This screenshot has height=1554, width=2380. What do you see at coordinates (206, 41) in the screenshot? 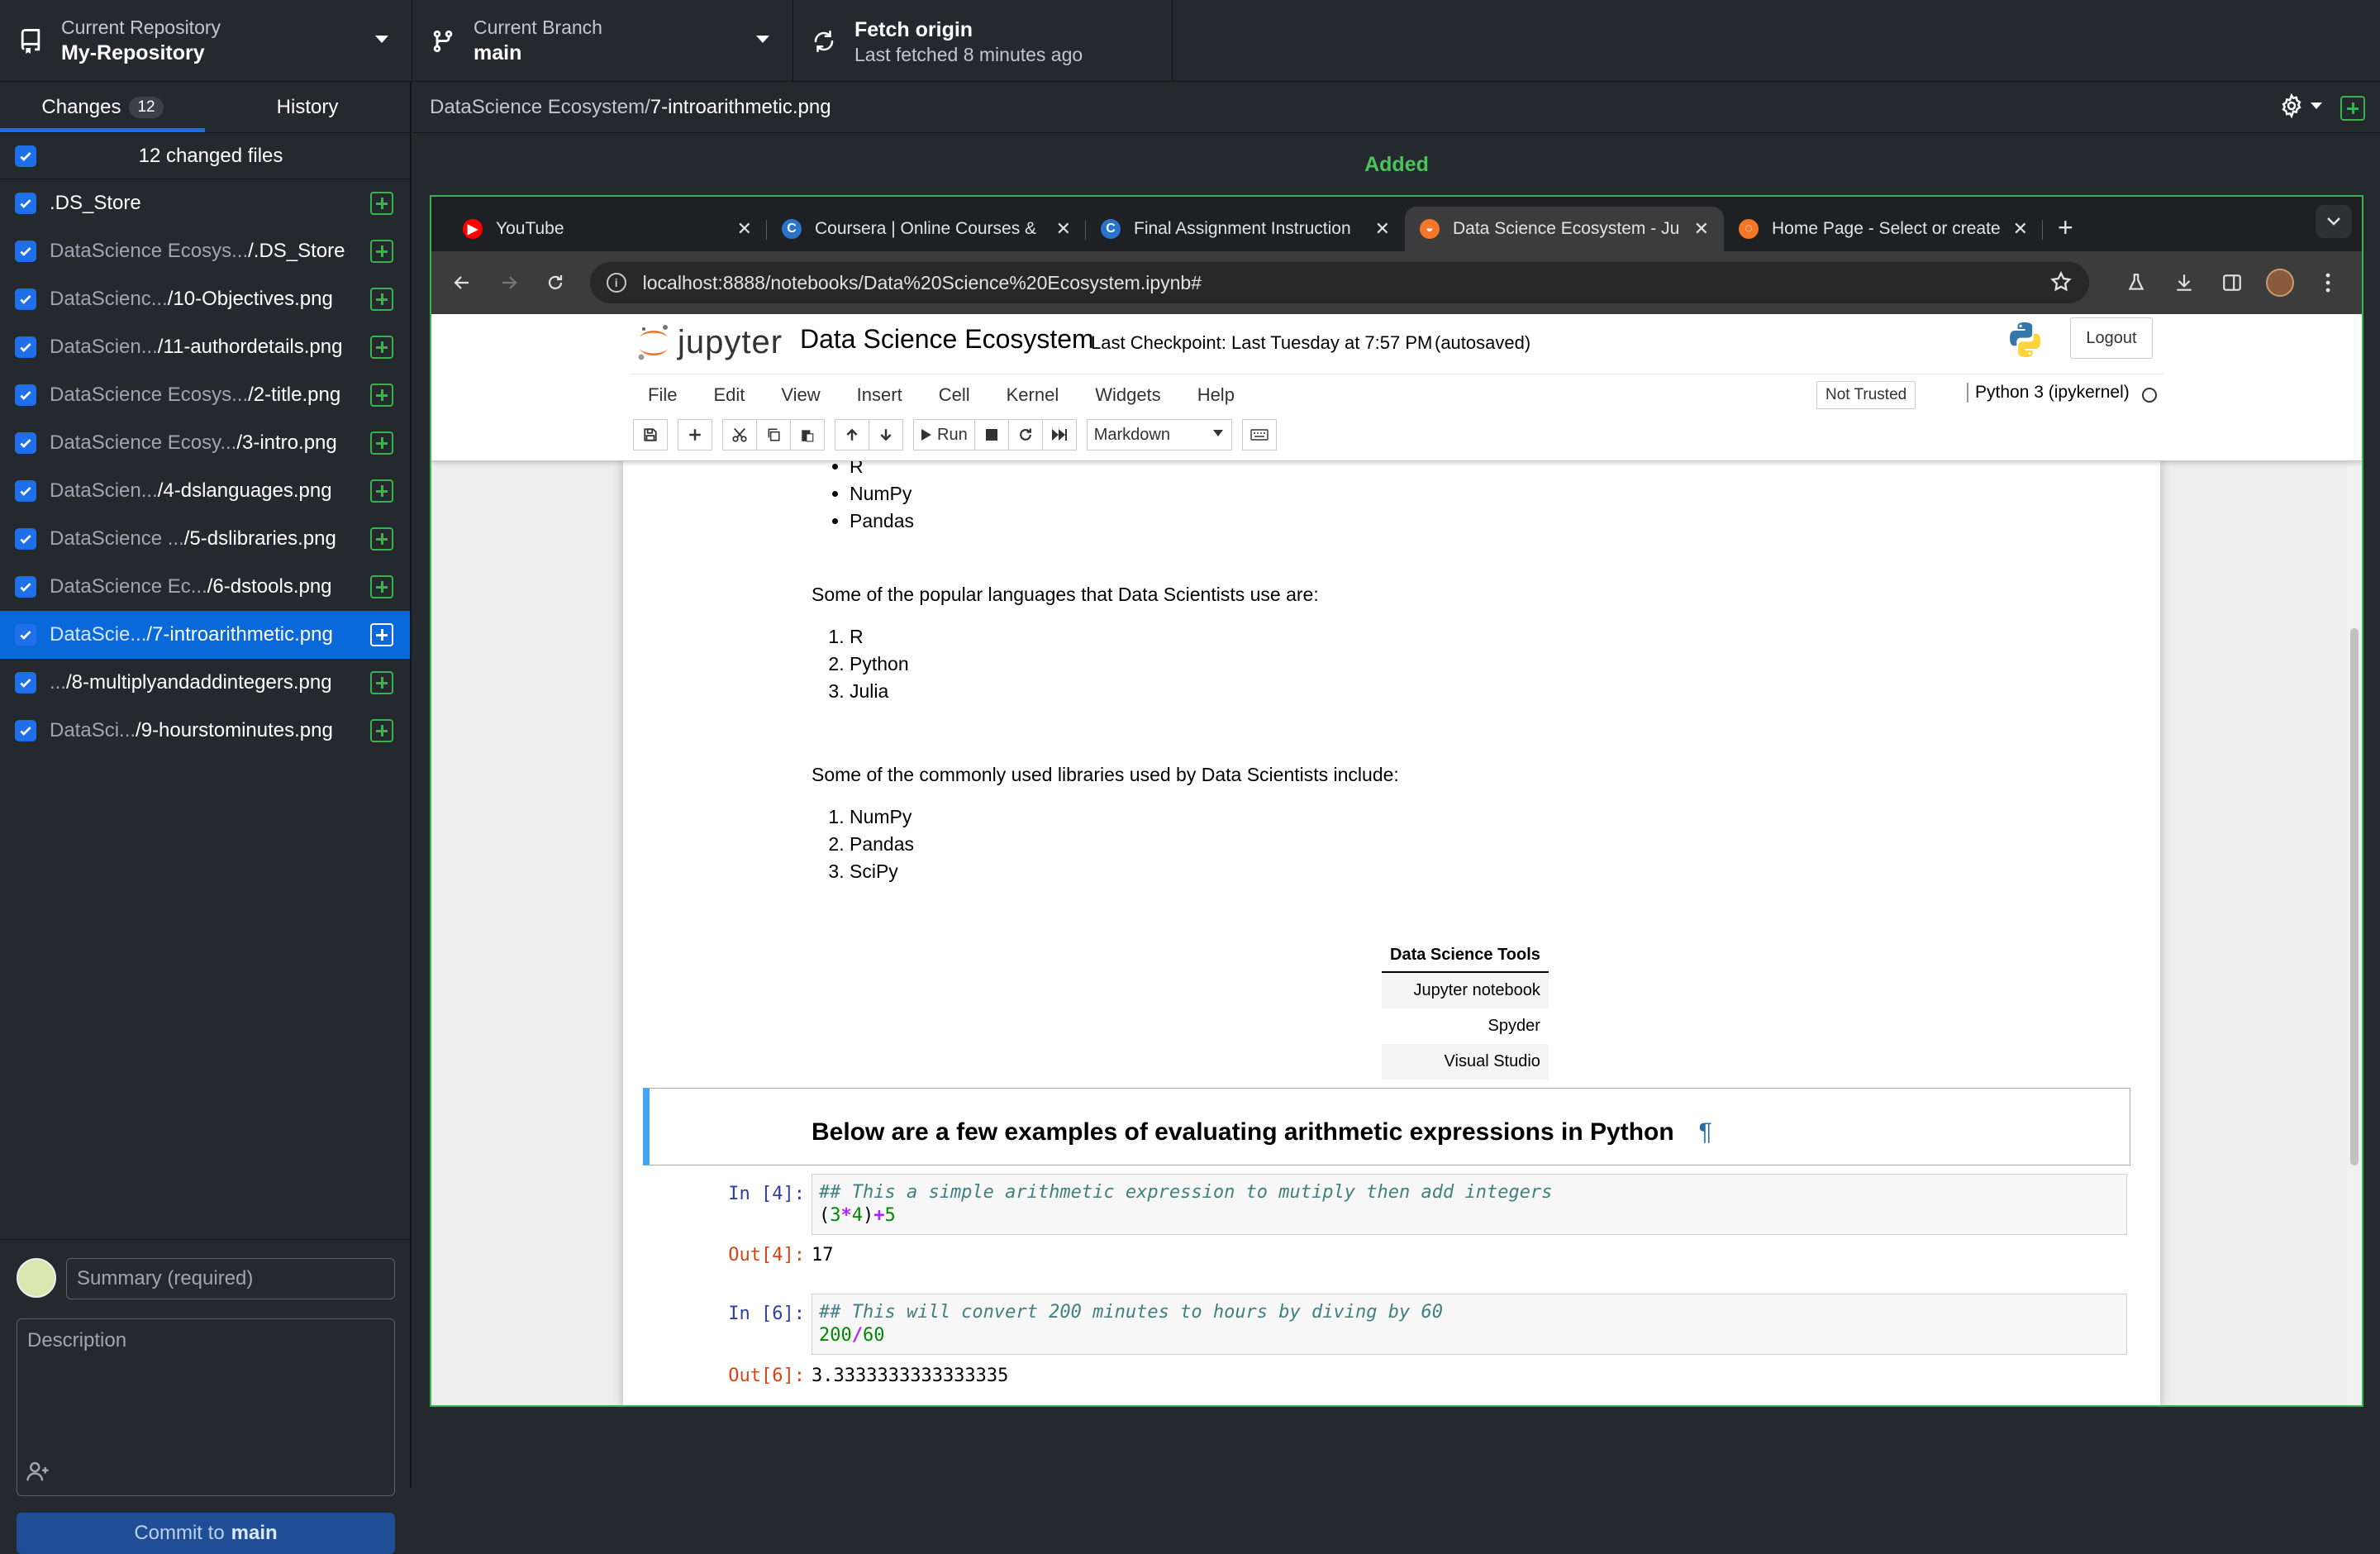
I see `current-repository-button: Current Repository My-Repository` at bounding box center [206, 41].